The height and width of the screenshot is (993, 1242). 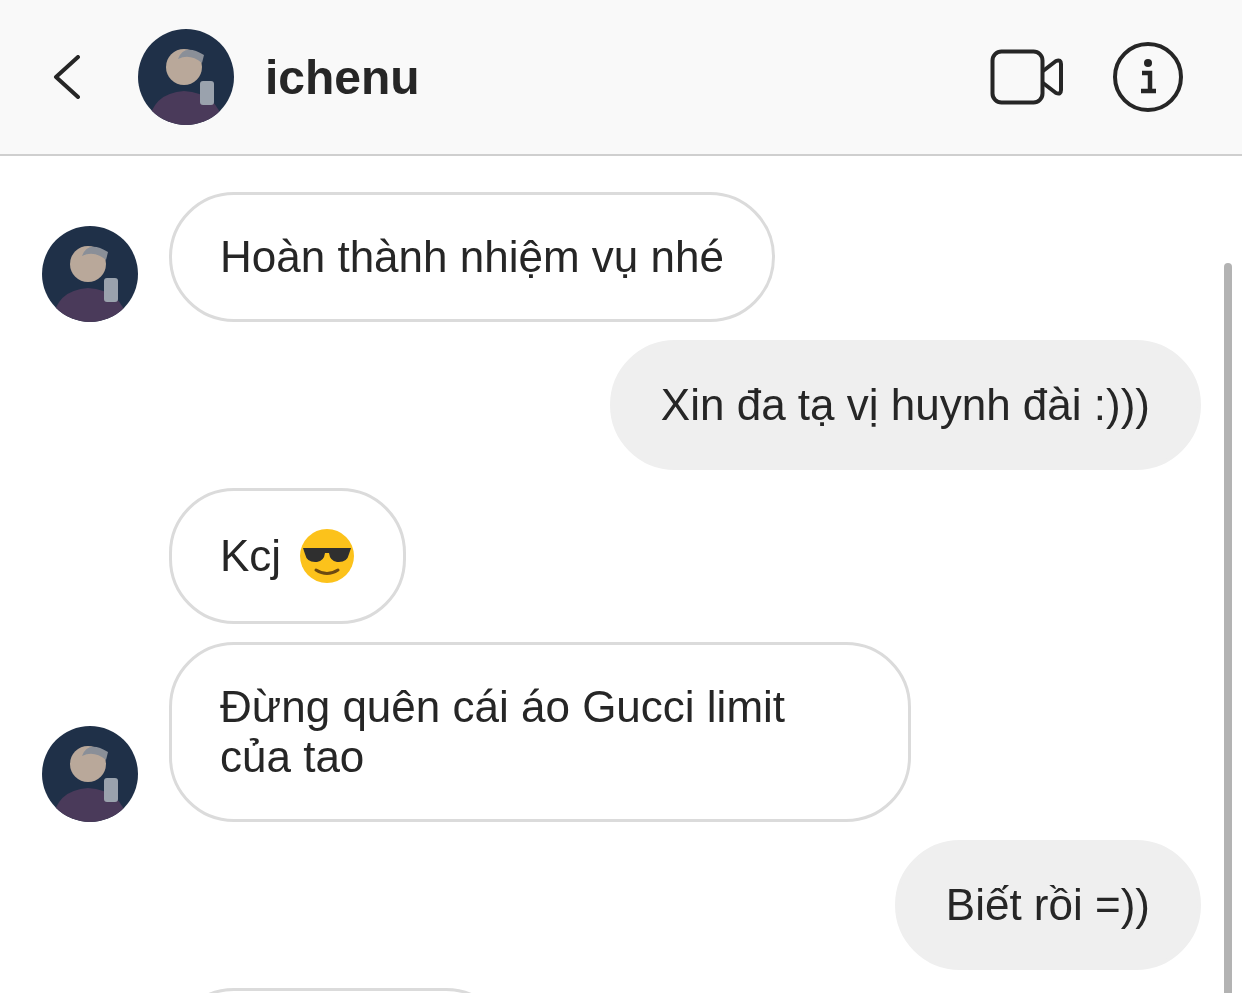 What do you see at coordinates (1228, 628) in the screenshot?
I see `scrollbar` at bounding box center [1228, 628].